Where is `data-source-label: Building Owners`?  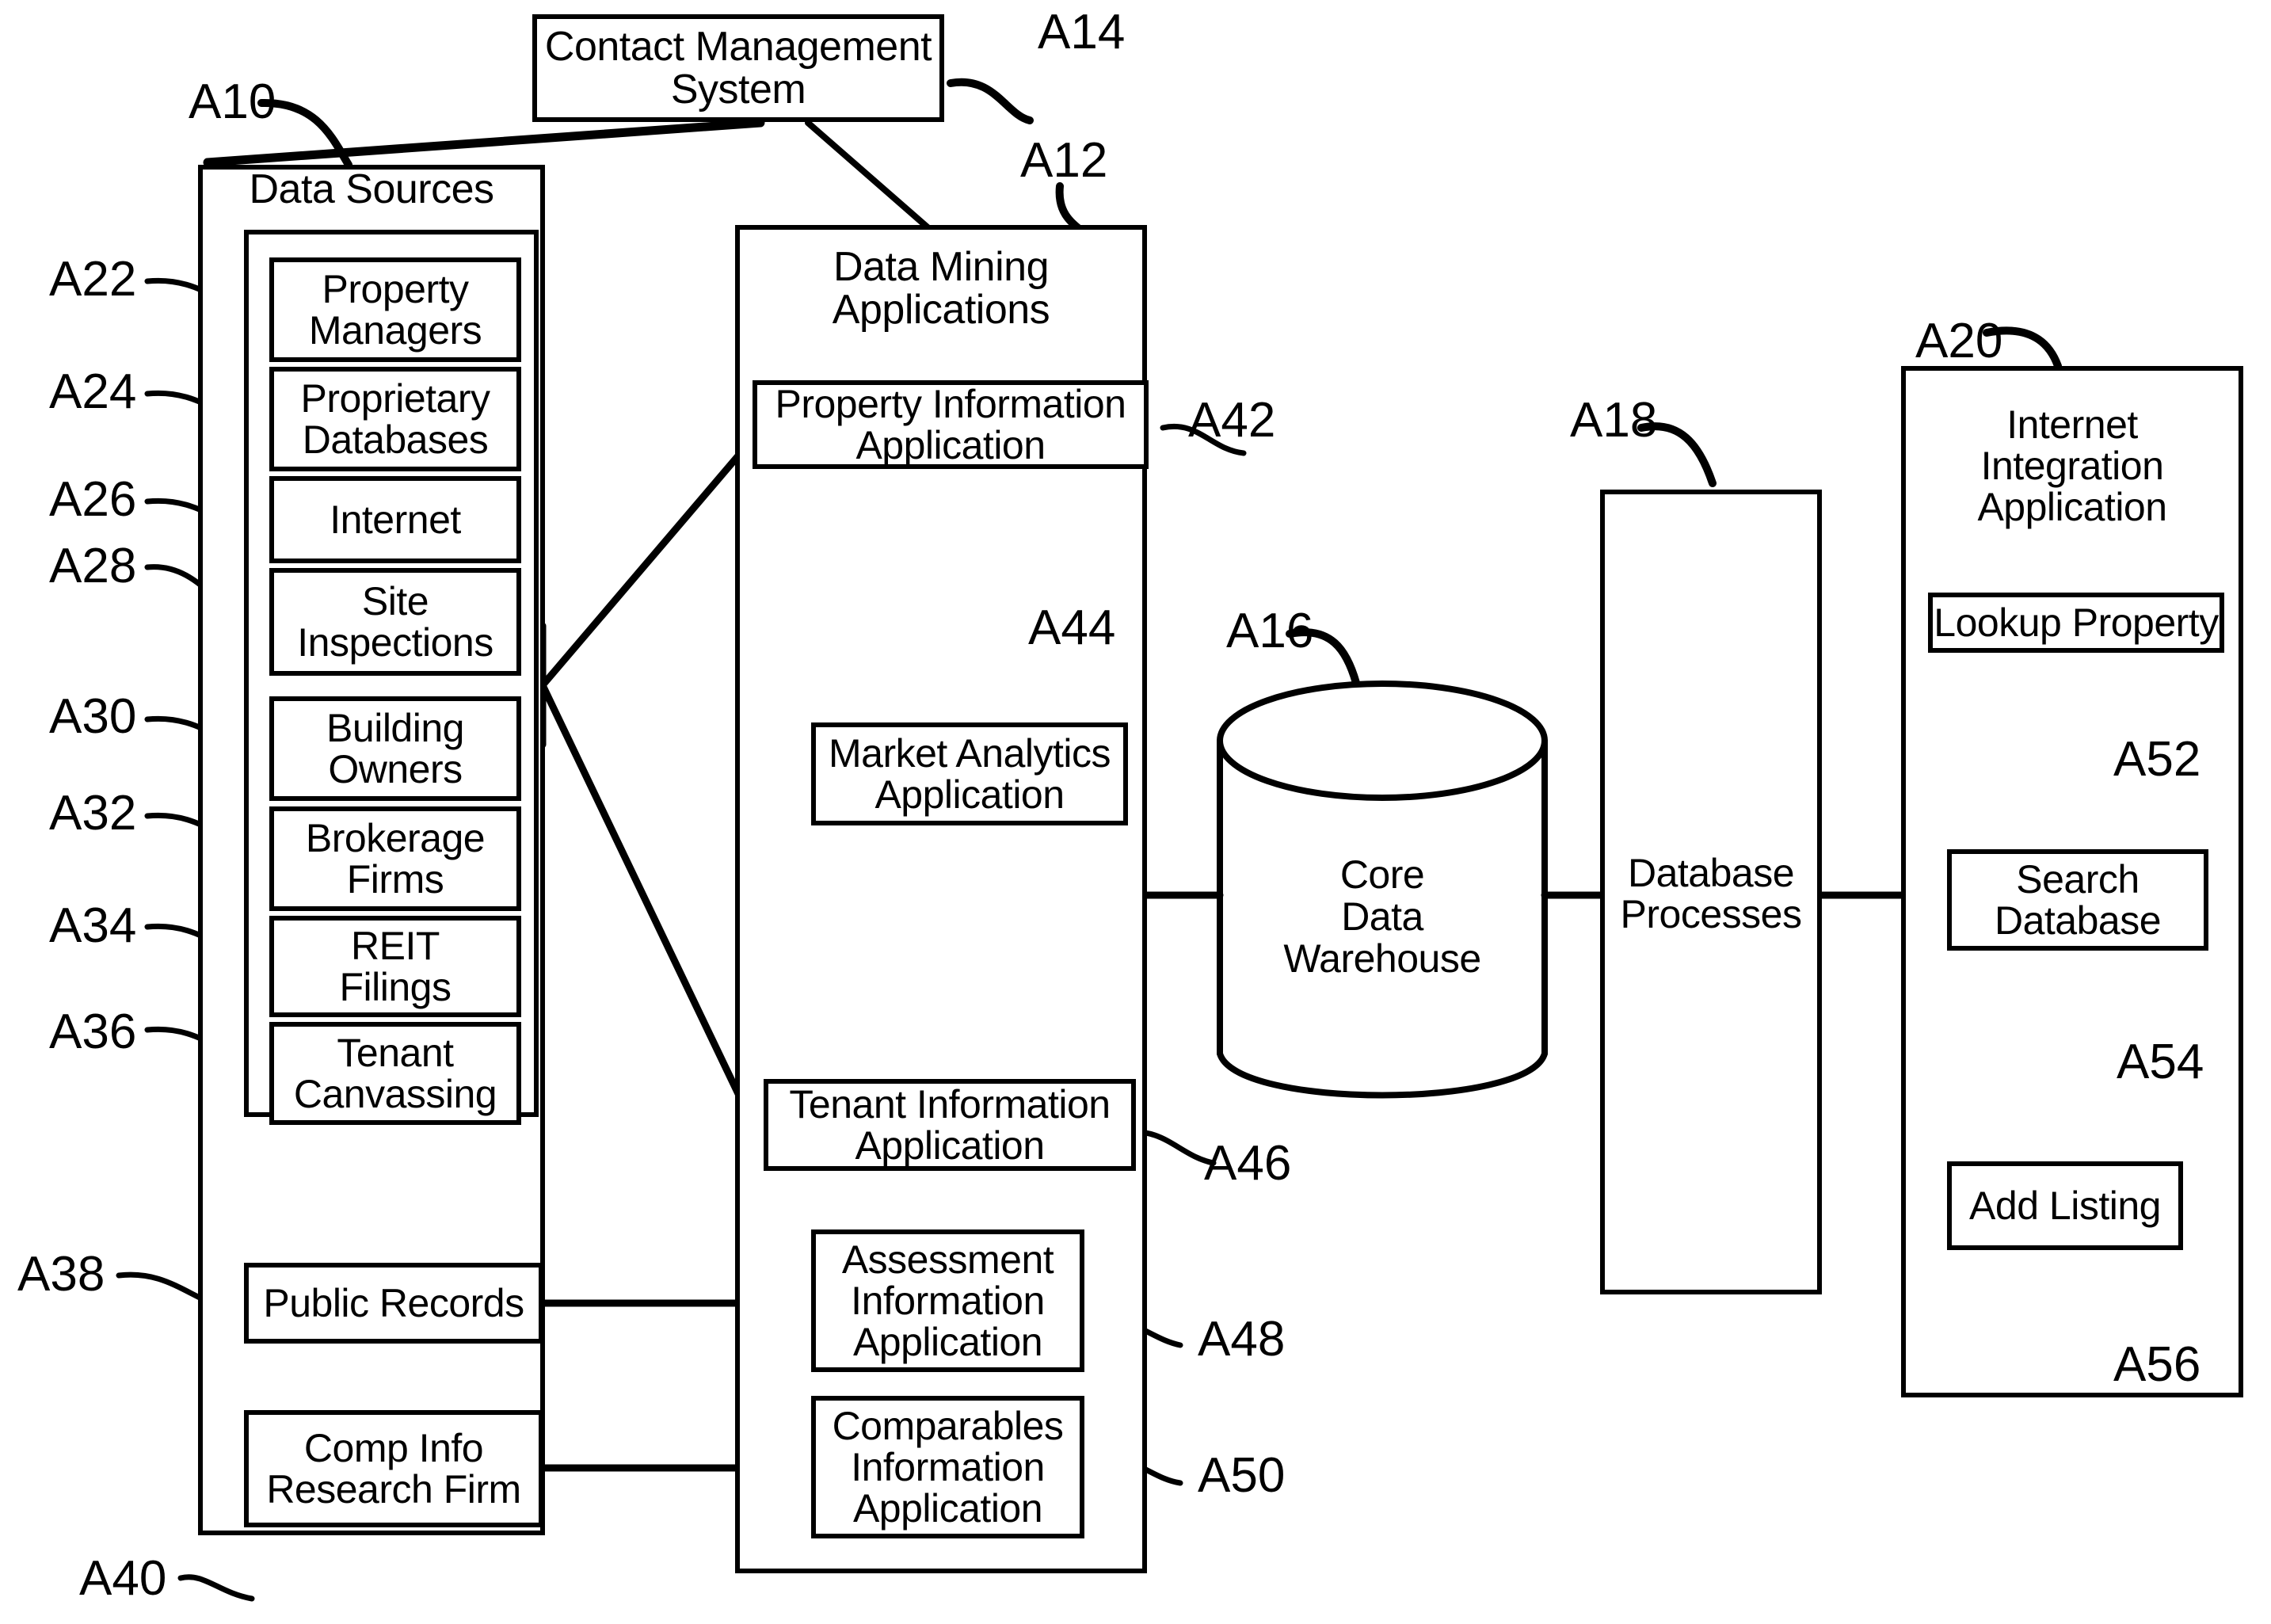
data-source-label: Building Owners is located at coordinates (395, 749).